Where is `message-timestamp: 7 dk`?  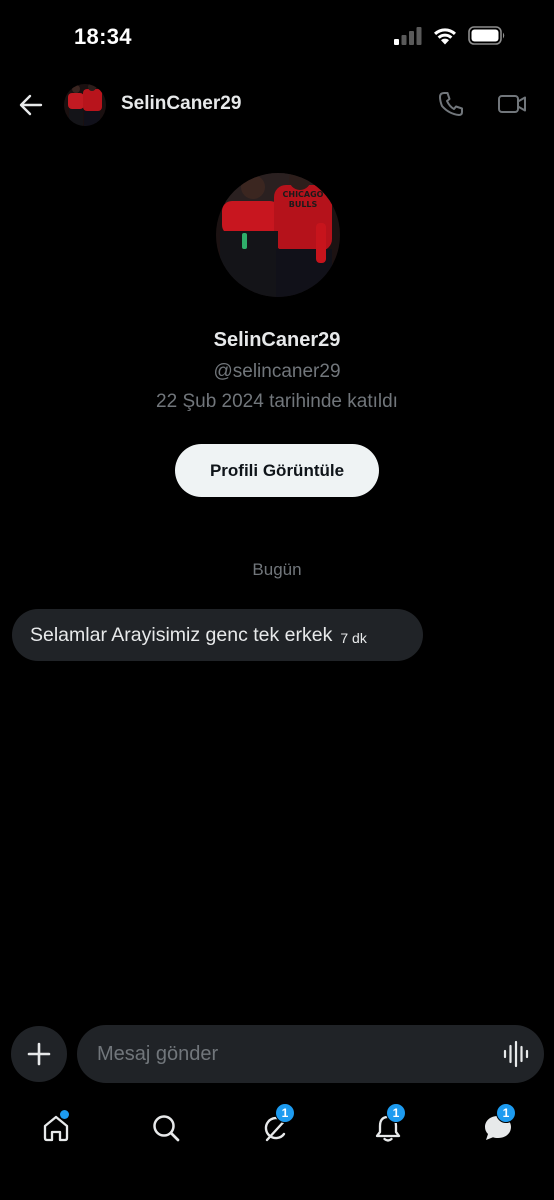 message-timestamp: 7 dk is located at coordinates (353, 638).